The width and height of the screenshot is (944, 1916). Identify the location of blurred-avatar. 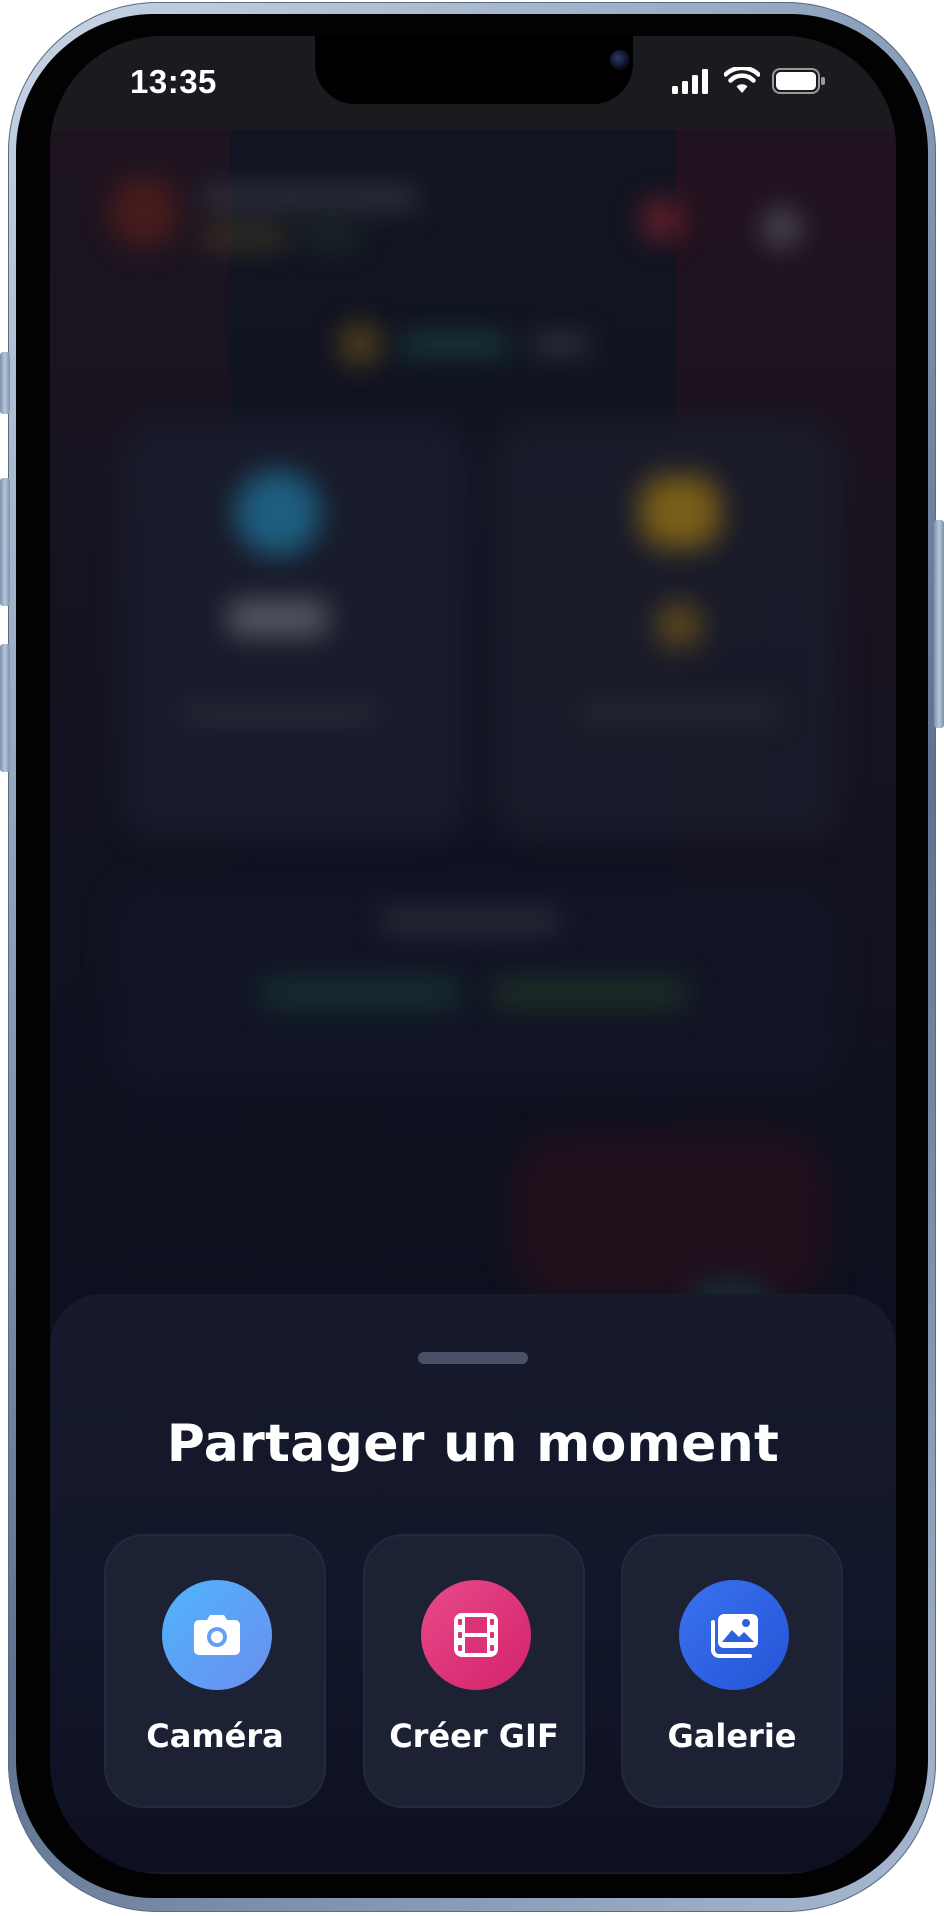
(144, 212).